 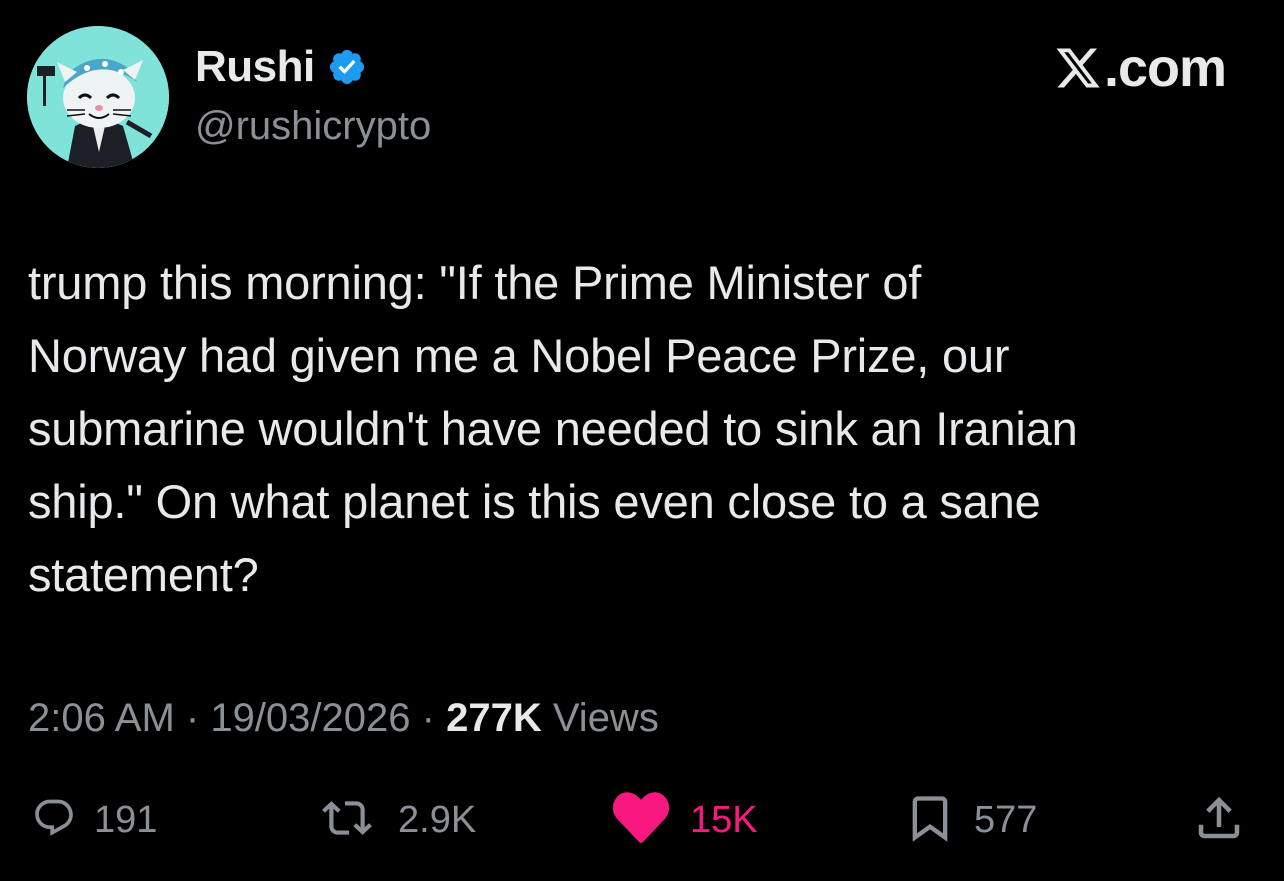 What do you see at coordinates (126, 819) in the screenshot?
I see `reply-count: 191` at bounding box center [126, 819].